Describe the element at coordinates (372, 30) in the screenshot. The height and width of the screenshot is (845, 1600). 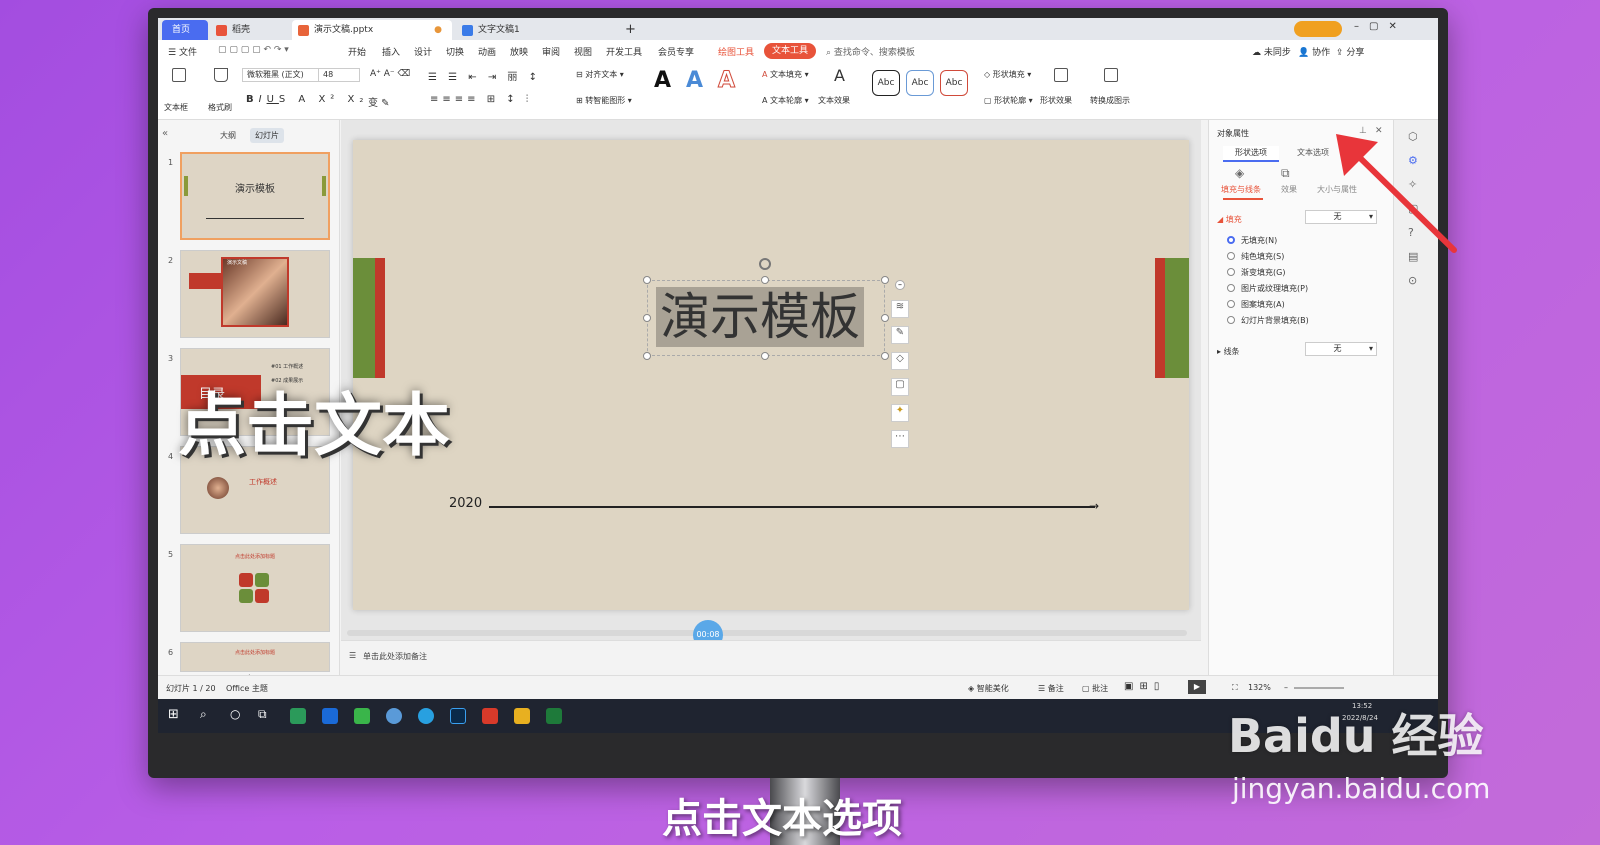
I see `tab-presentation: 演示文稿.pptx ●` at that location.